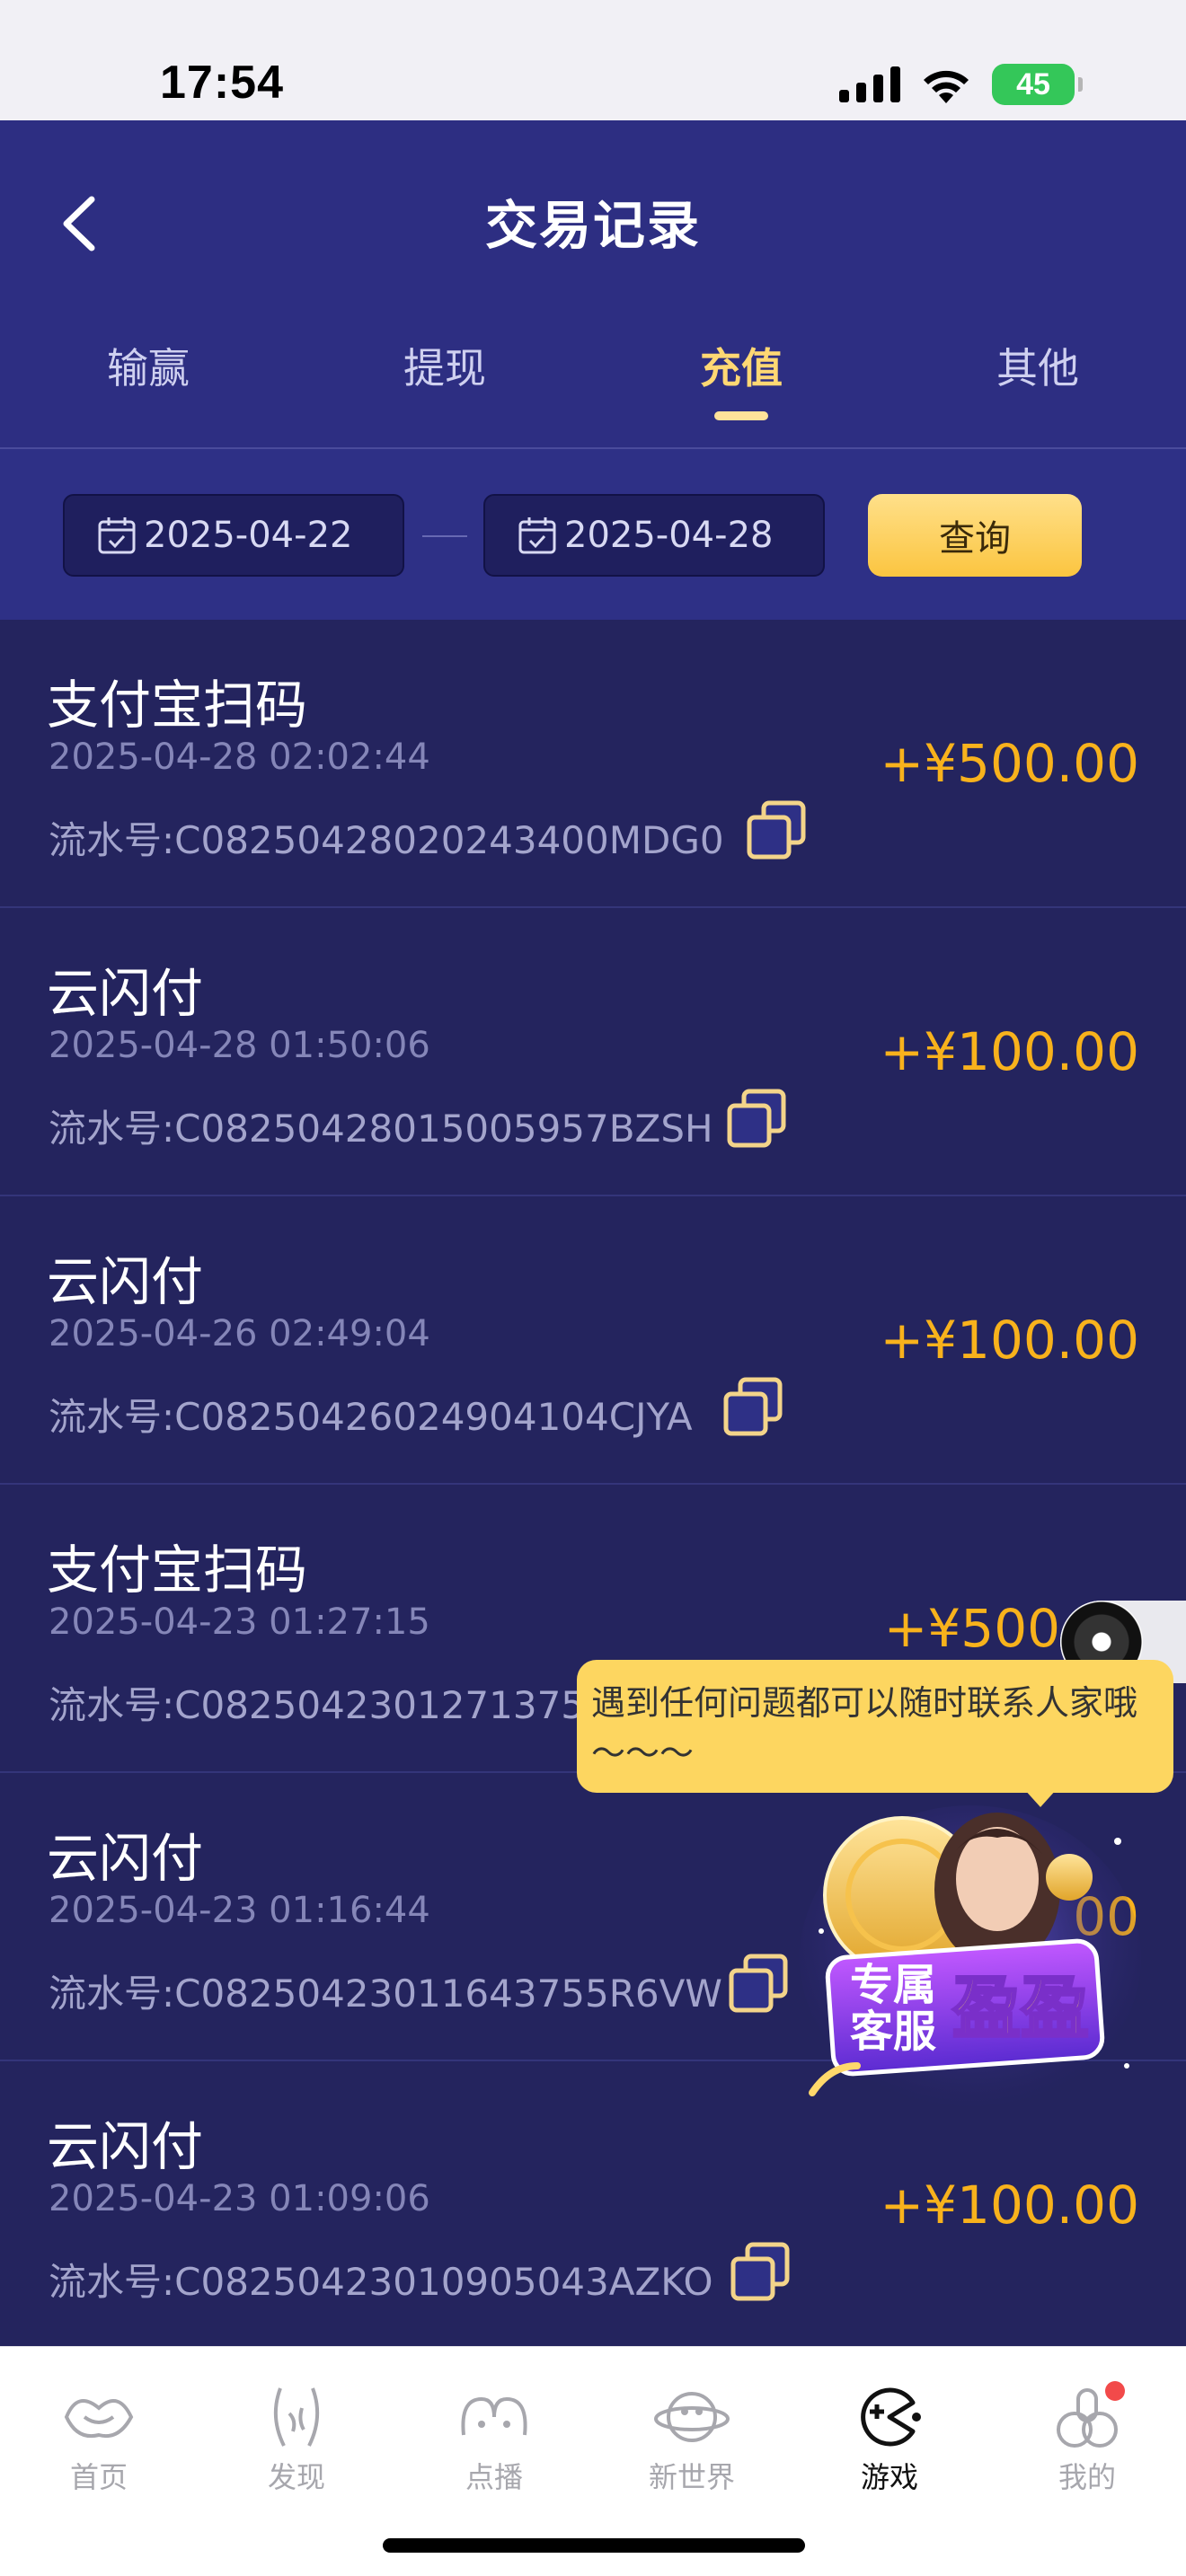 This screenshot has width=1186, height=2576. What do you see at coordinates (1020, 2008) in the screenshot?
I see `badge-name: 盈盈` at bounding box center [1020, 2008].